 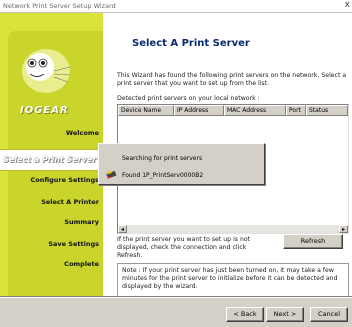 What do you see at coordinates (255, 110) in the screenshot?
I see `column-mac-address: MAC Address` at bounding box center [255, 110].